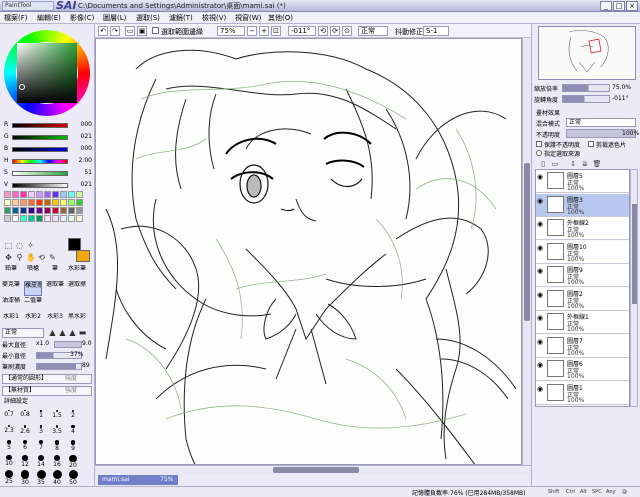  Describe the element at coordinates (33, 320) in the screenshot. I see `tool-watercolor-2: 水彩2` at that location.